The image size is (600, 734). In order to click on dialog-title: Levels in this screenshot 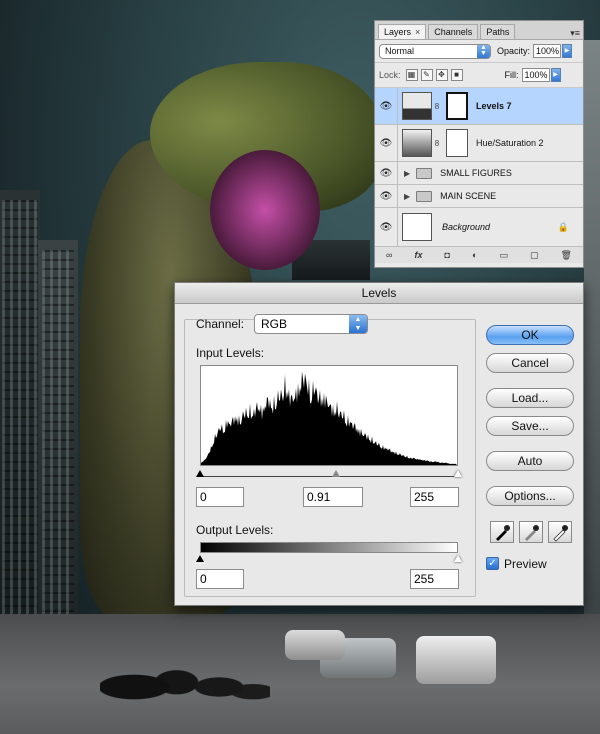, I will do `click(379, 293)`.